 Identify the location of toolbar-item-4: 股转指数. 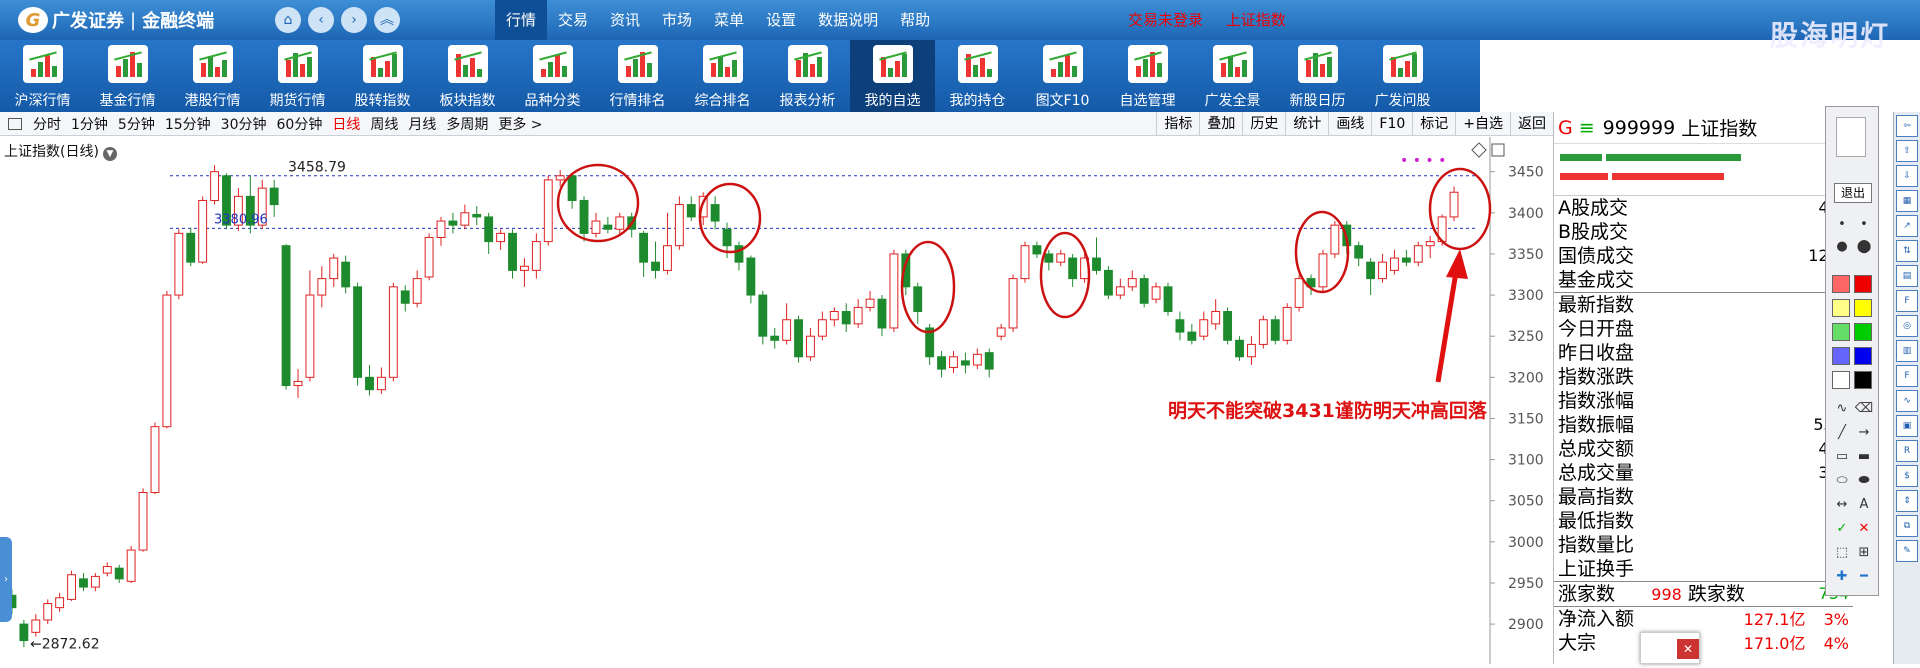
(382, 76).